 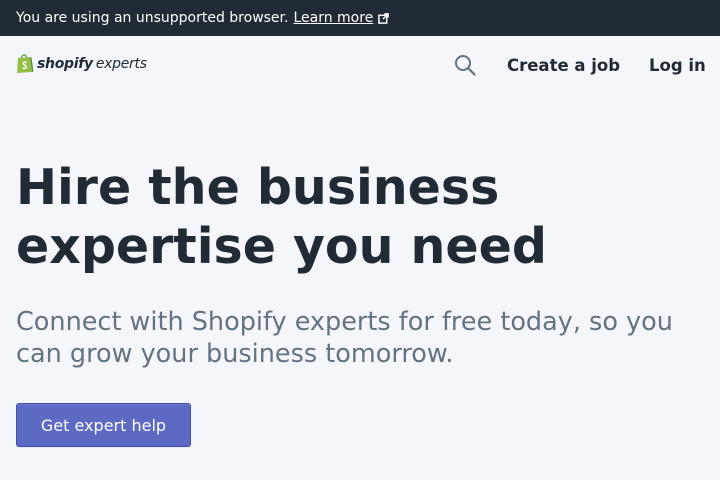 I want to click on shopify-bag-icon, so click(x=25, y=63).